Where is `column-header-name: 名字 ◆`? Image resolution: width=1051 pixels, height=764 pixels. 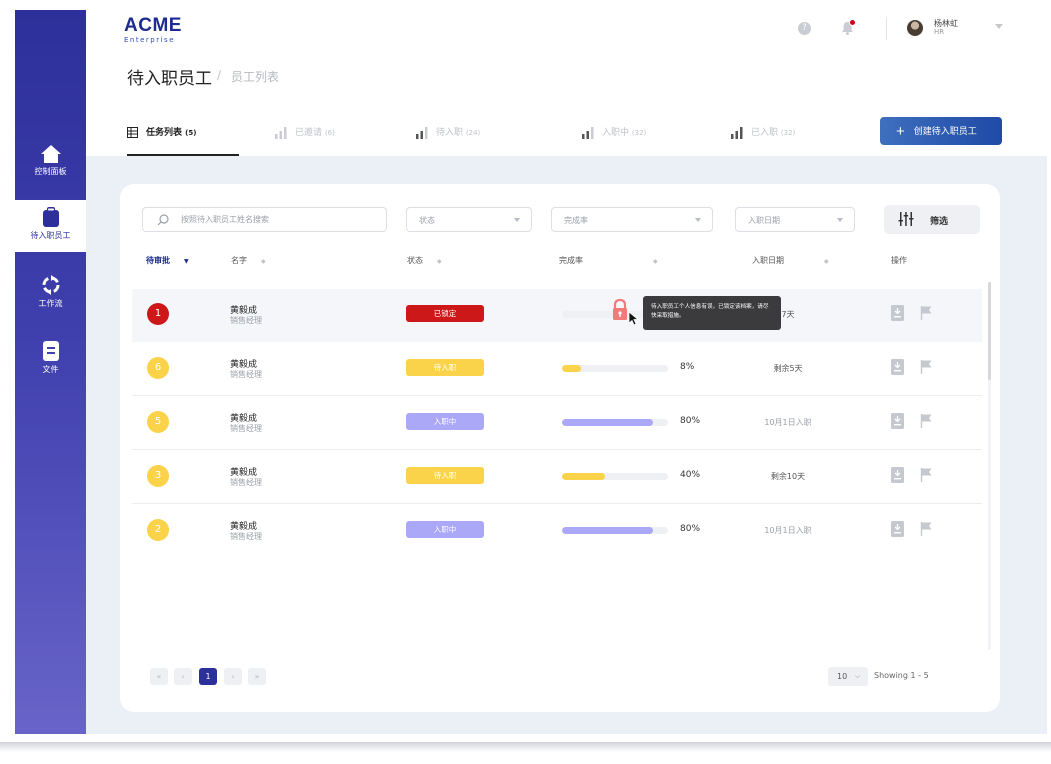
column-header-name: 名字 ◆ is located at coordinates (248, 260).